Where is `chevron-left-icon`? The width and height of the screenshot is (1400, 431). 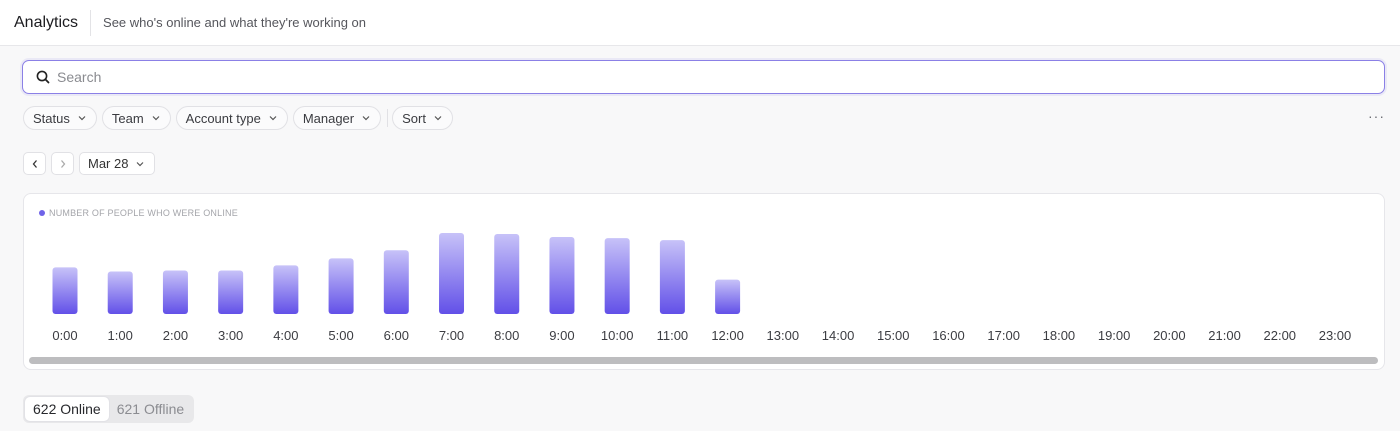 chevron-left-icon is located at coordinates (34, 163).